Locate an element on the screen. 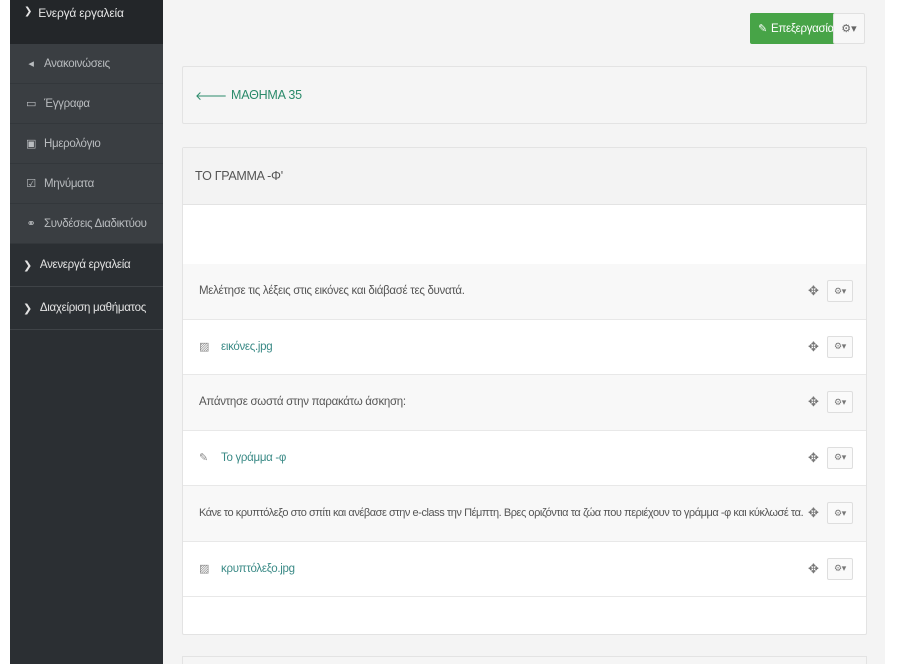  edit-button-label: Επεξεργασία is located at coordinates (802, 28).